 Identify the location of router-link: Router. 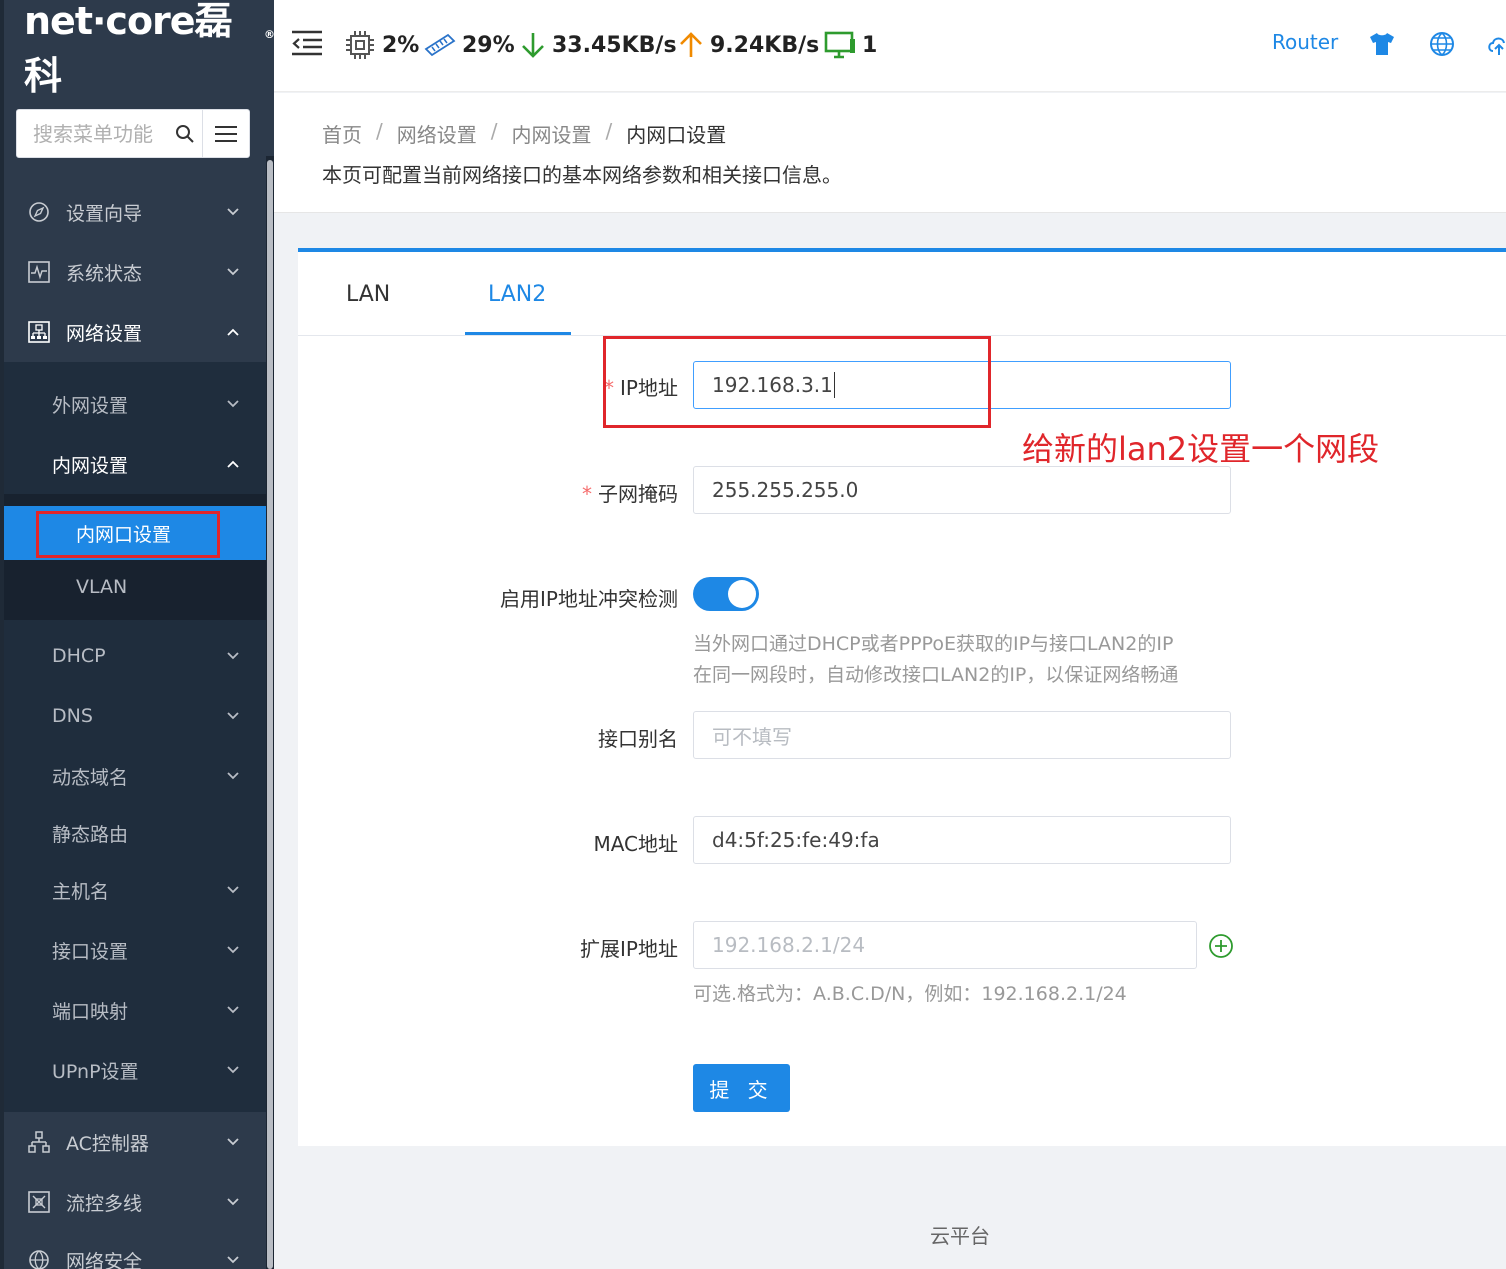
(1305, 42).